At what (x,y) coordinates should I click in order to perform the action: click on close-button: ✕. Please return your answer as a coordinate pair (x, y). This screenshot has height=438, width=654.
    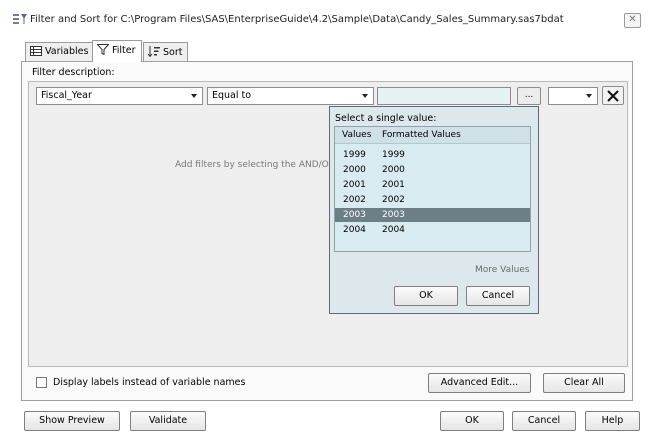
    Looking at the image, I should click on (632, 20).